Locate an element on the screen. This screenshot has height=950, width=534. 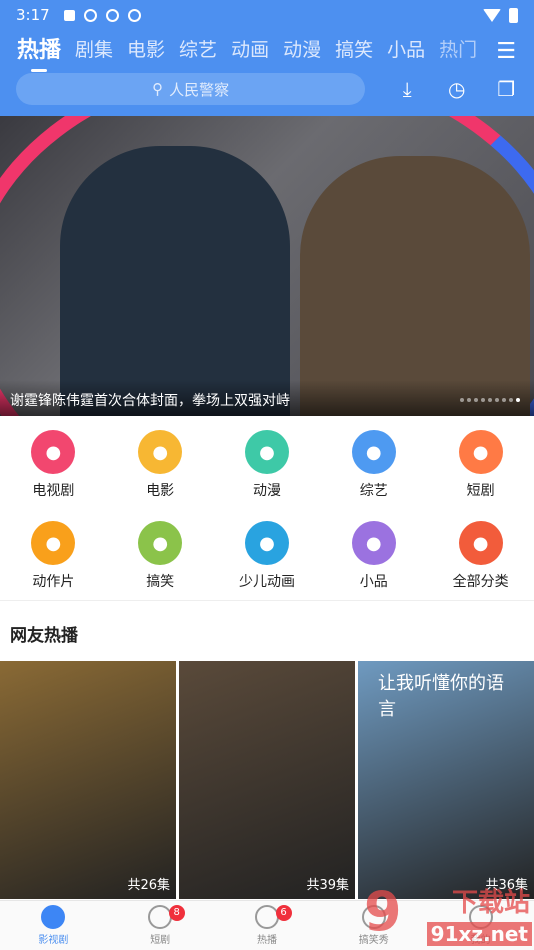
gun-icon: ● is located at coordinates (53, 543).